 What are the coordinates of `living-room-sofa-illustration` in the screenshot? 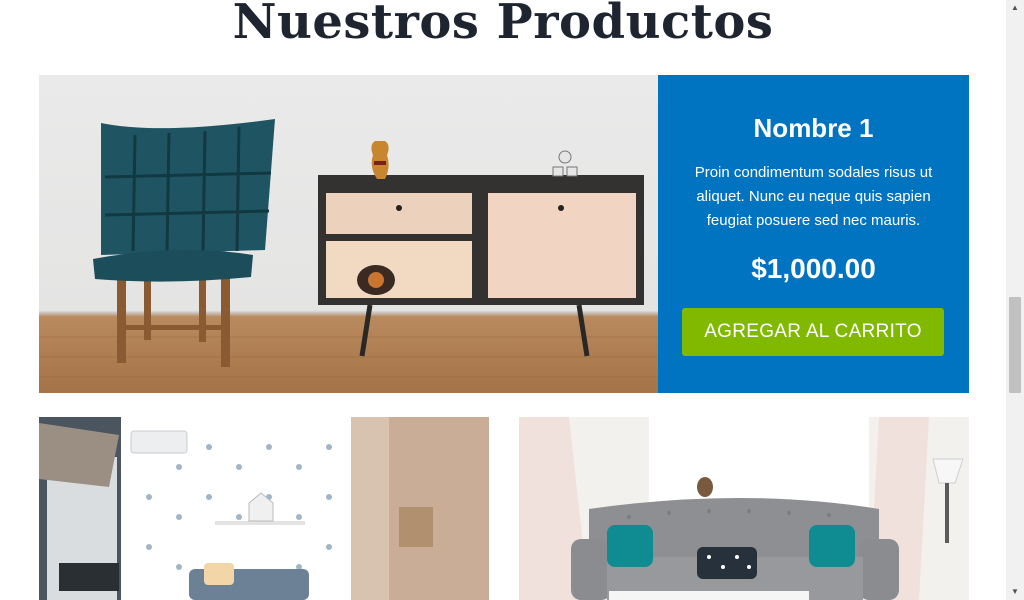 It's located at (744, 508).